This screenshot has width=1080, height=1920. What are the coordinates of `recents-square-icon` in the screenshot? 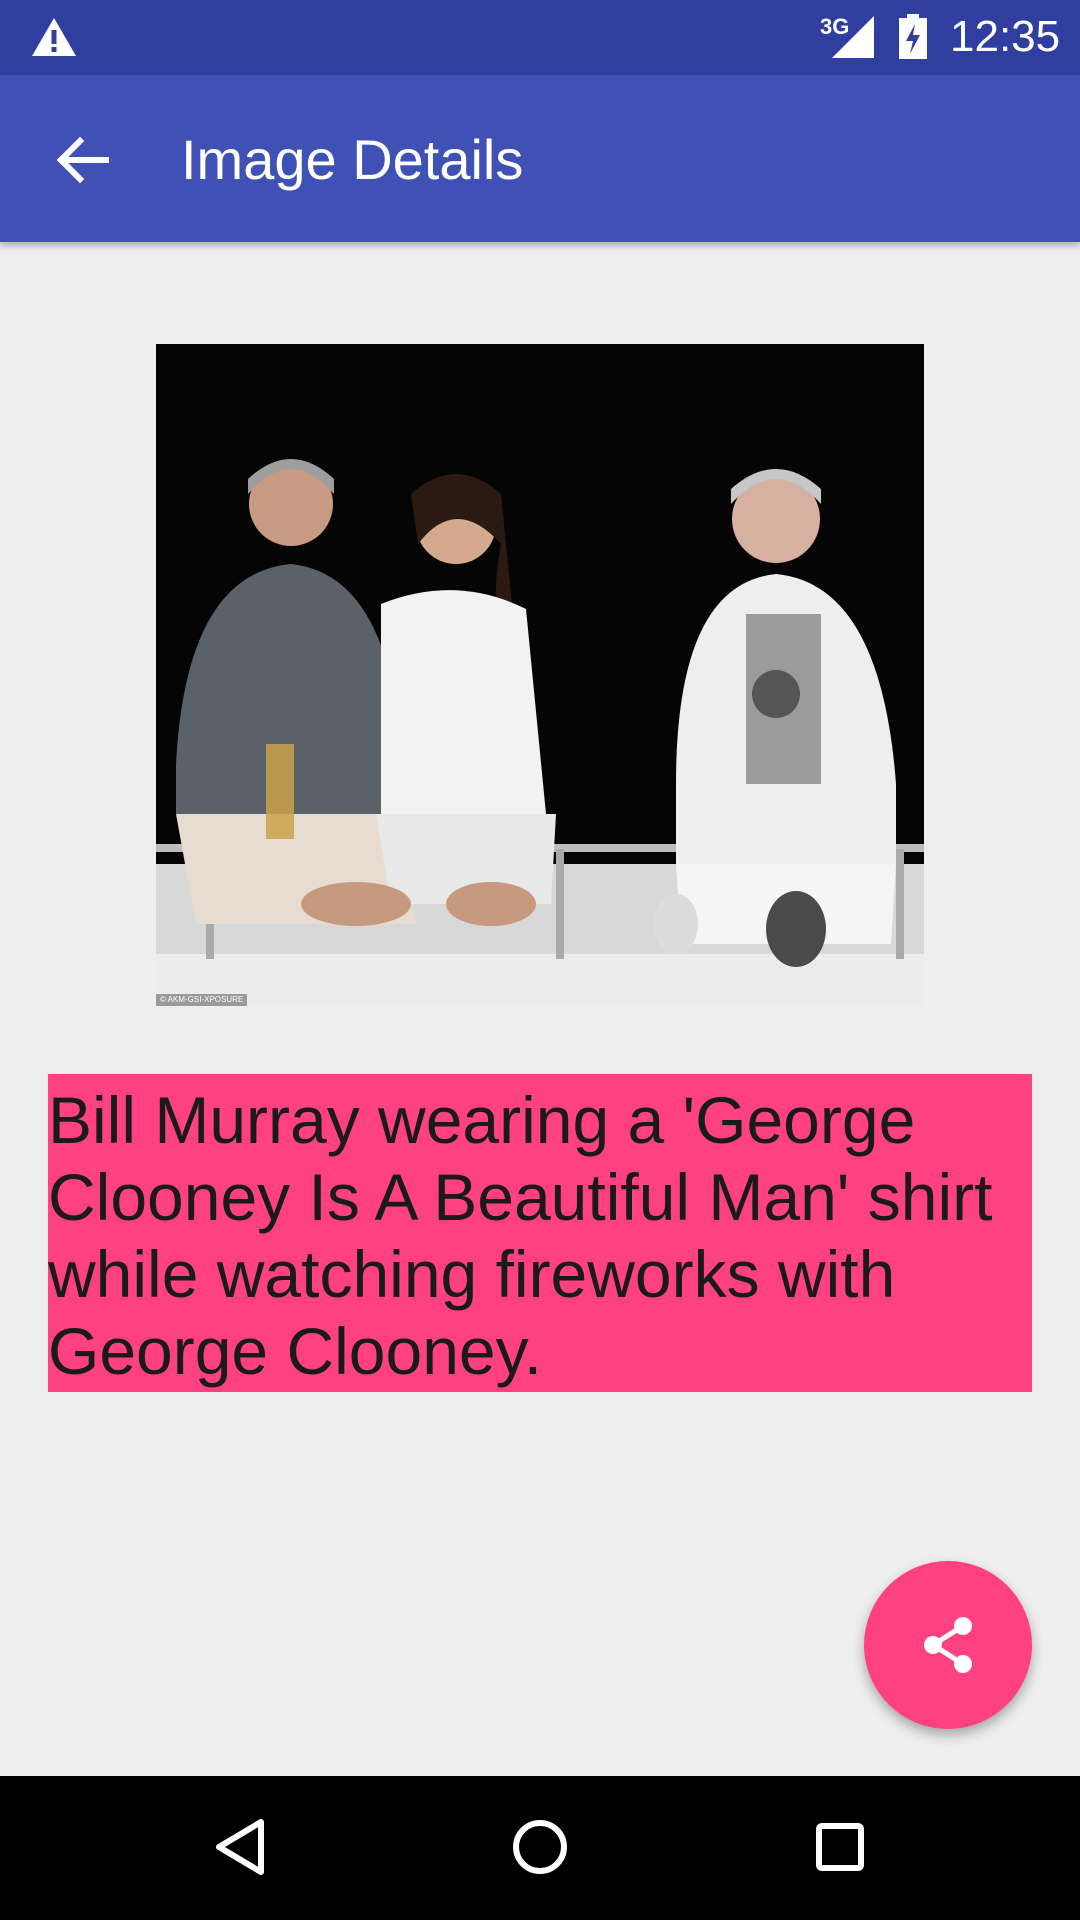 It's located at (840, 1847).